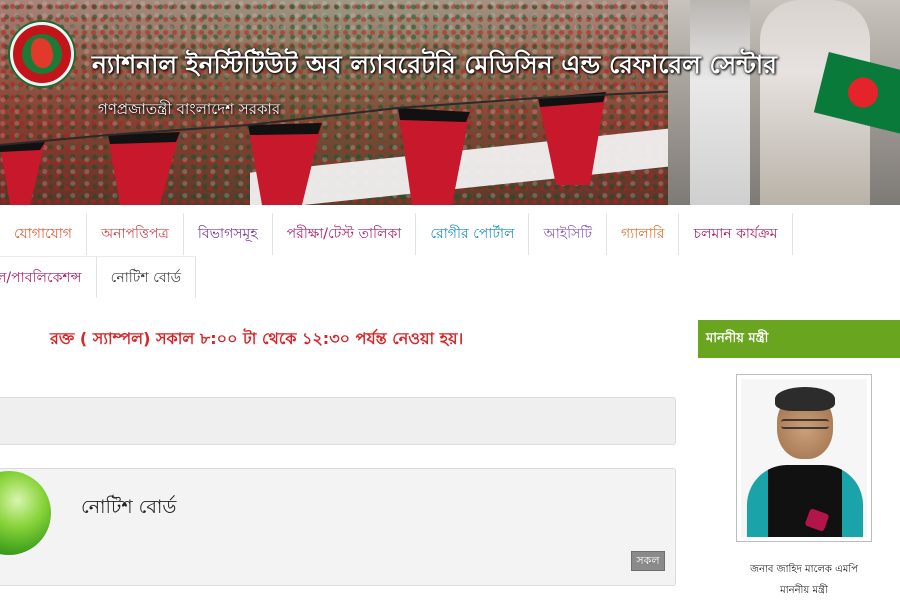 This screenshot has width=900, height=600. Describe the element at coordinates (568, 234) in the screenshot. I see `nav-item-ict: আইসিটি` at that location.